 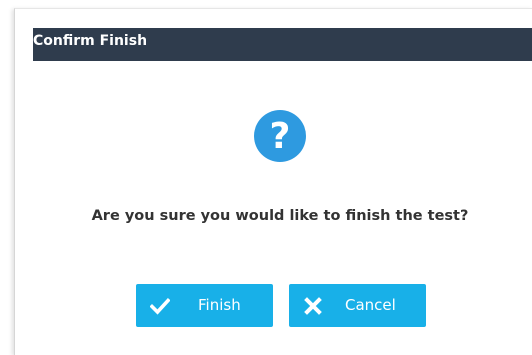 I want to click on checkmark-icon, so click(x=160, y=306).